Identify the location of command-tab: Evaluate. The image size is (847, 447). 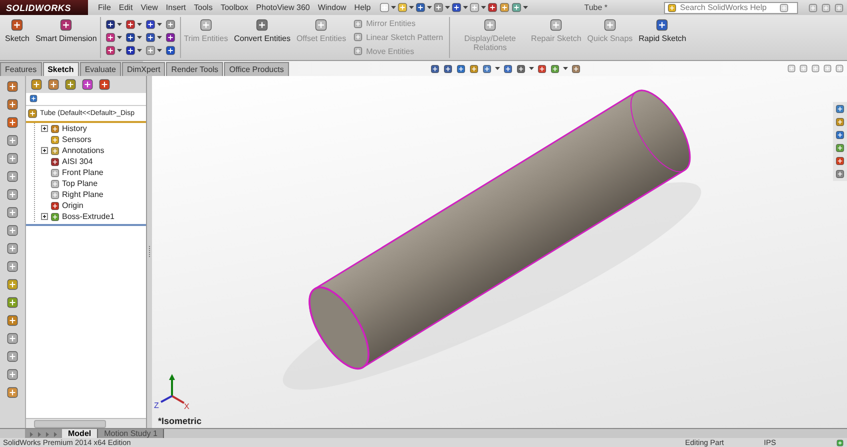
(100, 69).